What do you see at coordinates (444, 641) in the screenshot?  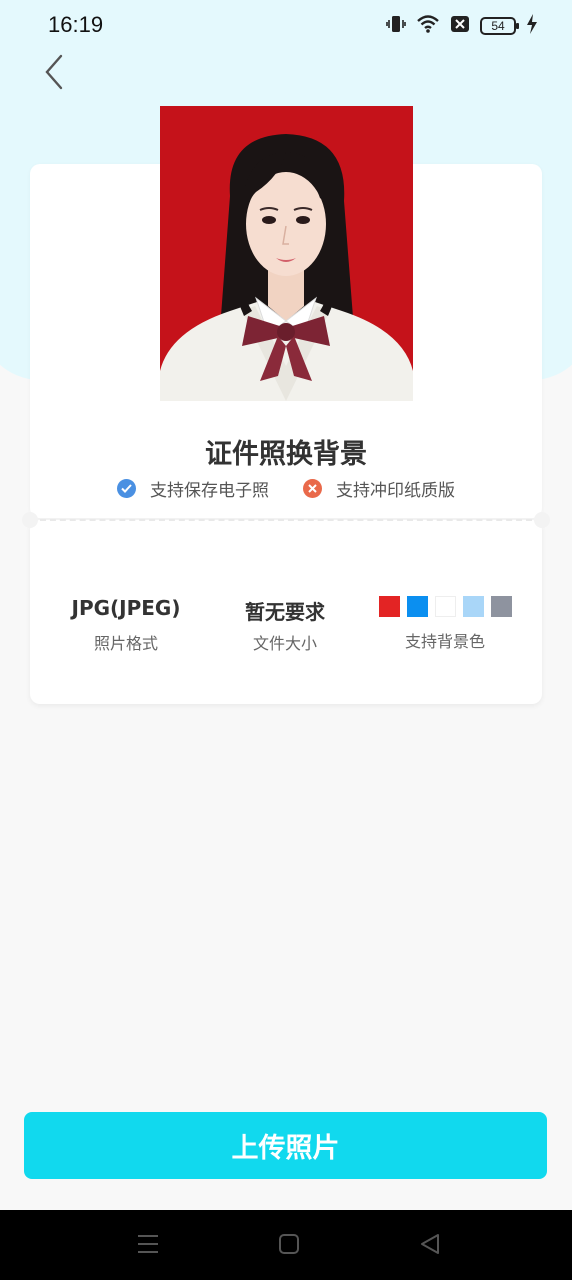 I see `spec-bg-label: 支持背景色` at bounding box center [444, 641].